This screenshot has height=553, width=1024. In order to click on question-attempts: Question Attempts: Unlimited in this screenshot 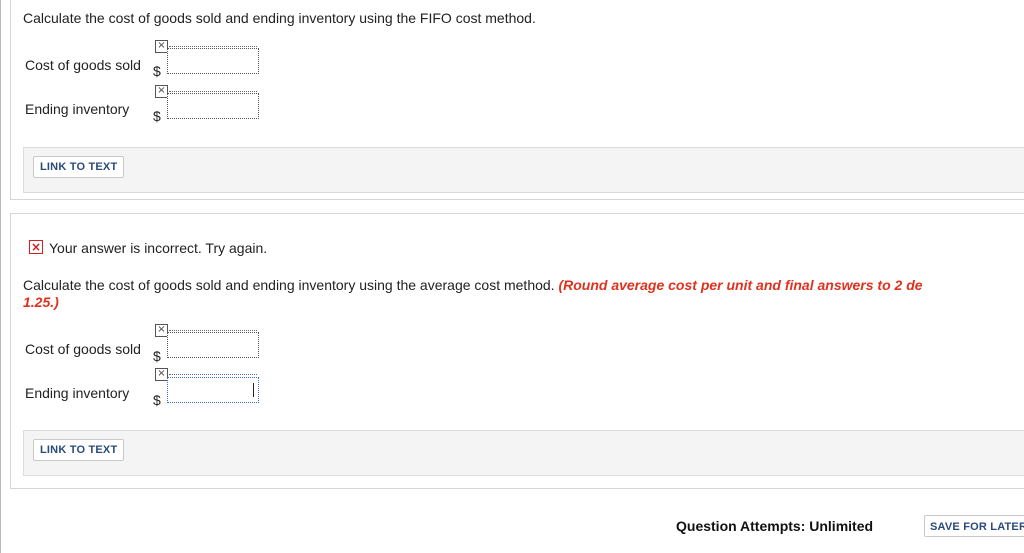, I will do `click(775, 526)`.